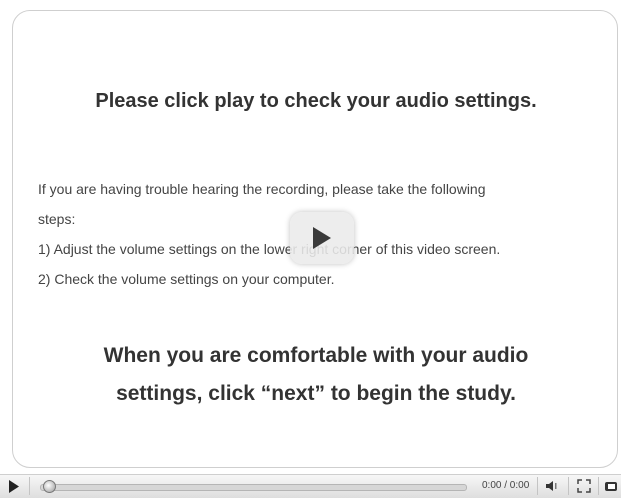 This screenshot has height=498, width=621. I want to click on volume-icon, so click(551, 486).